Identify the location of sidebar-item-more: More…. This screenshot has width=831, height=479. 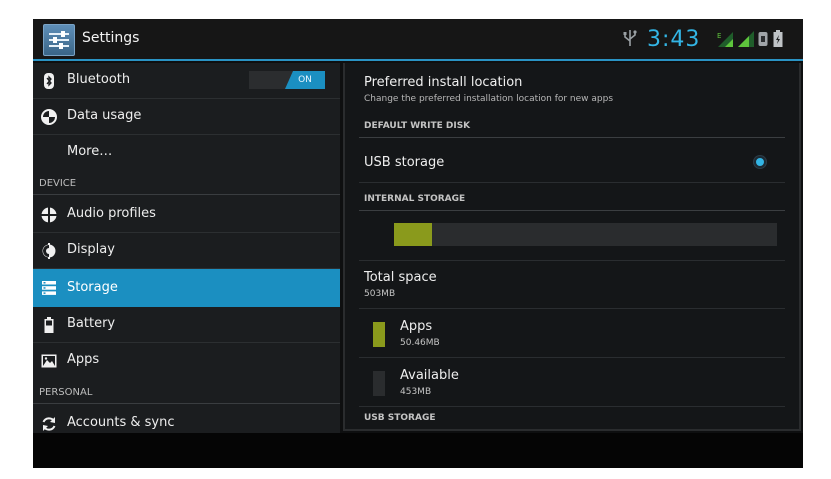
(186, 152).